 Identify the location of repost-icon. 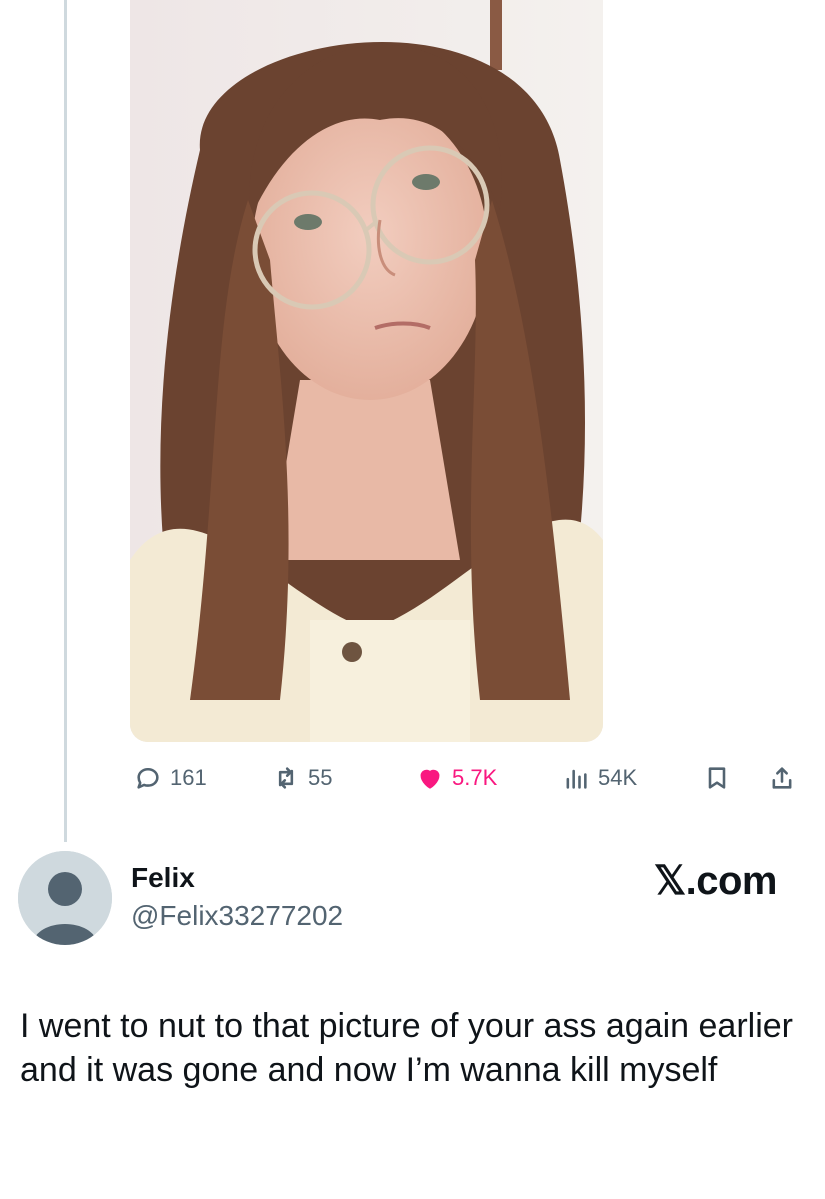
(286, 778).